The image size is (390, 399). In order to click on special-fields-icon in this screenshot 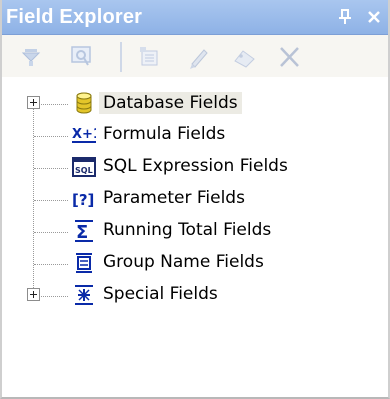, I will do `click(84, 295)`.